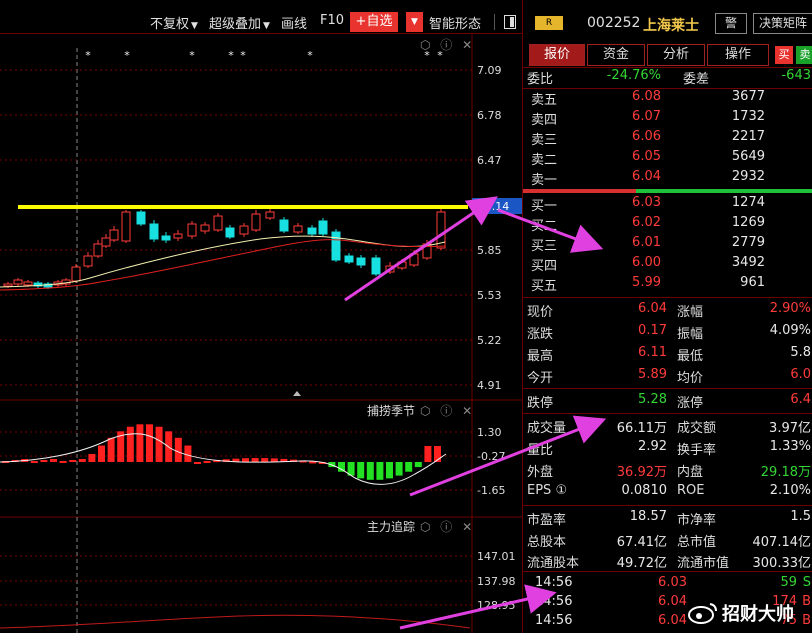 The width and height of the screenshot is (812, 633). Describe the element at coordinates (676, 55) in the screenshot. I see `tab-analysis: 分析` at that location.